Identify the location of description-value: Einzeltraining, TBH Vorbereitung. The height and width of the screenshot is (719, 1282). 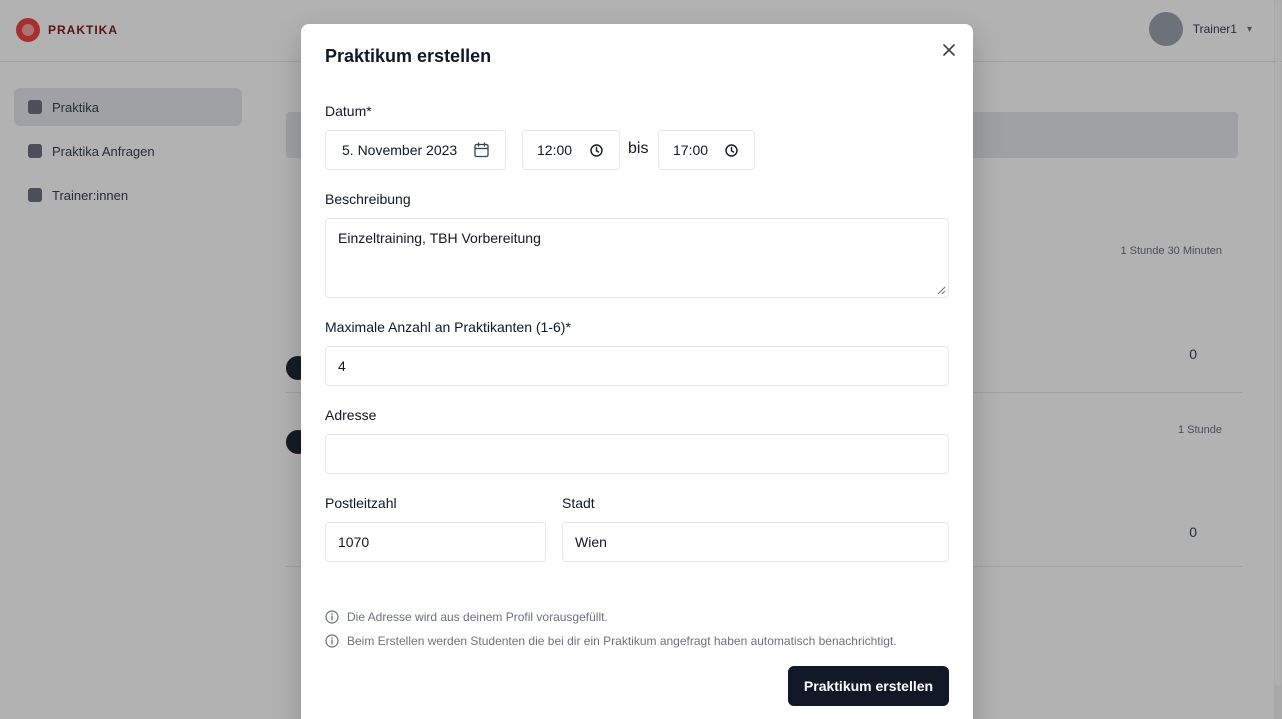
(439, 238).